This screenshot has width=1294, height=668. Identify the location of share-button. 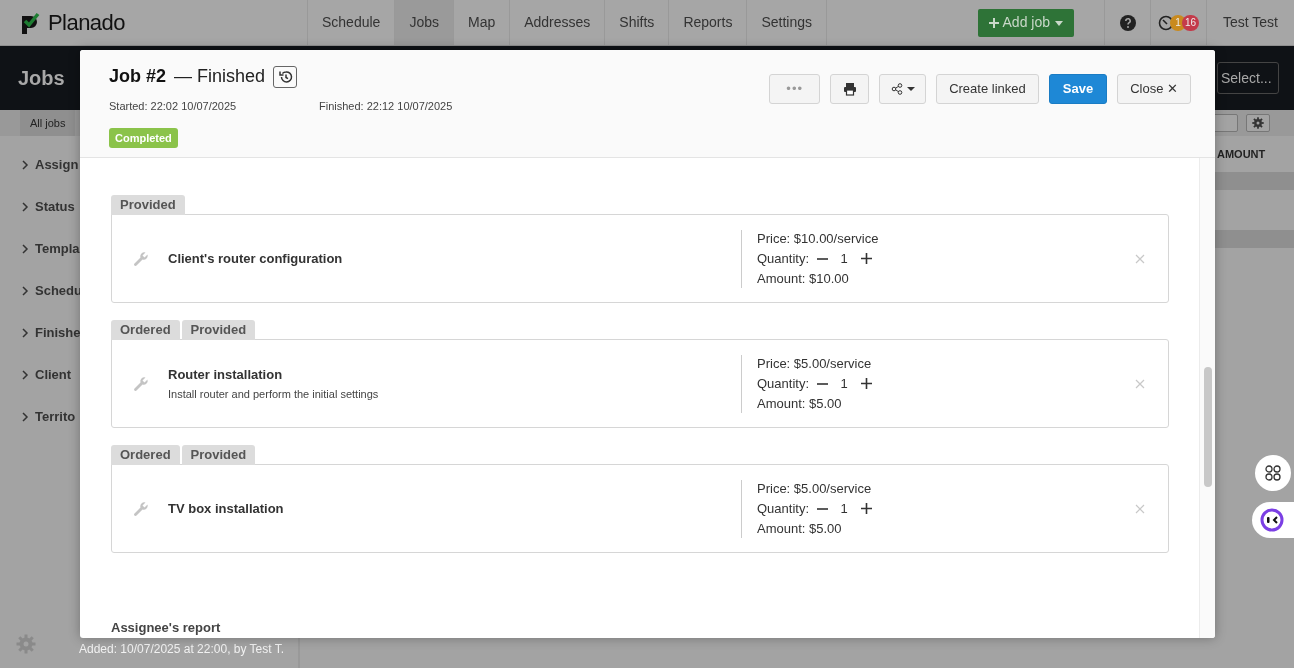
(903, 89).